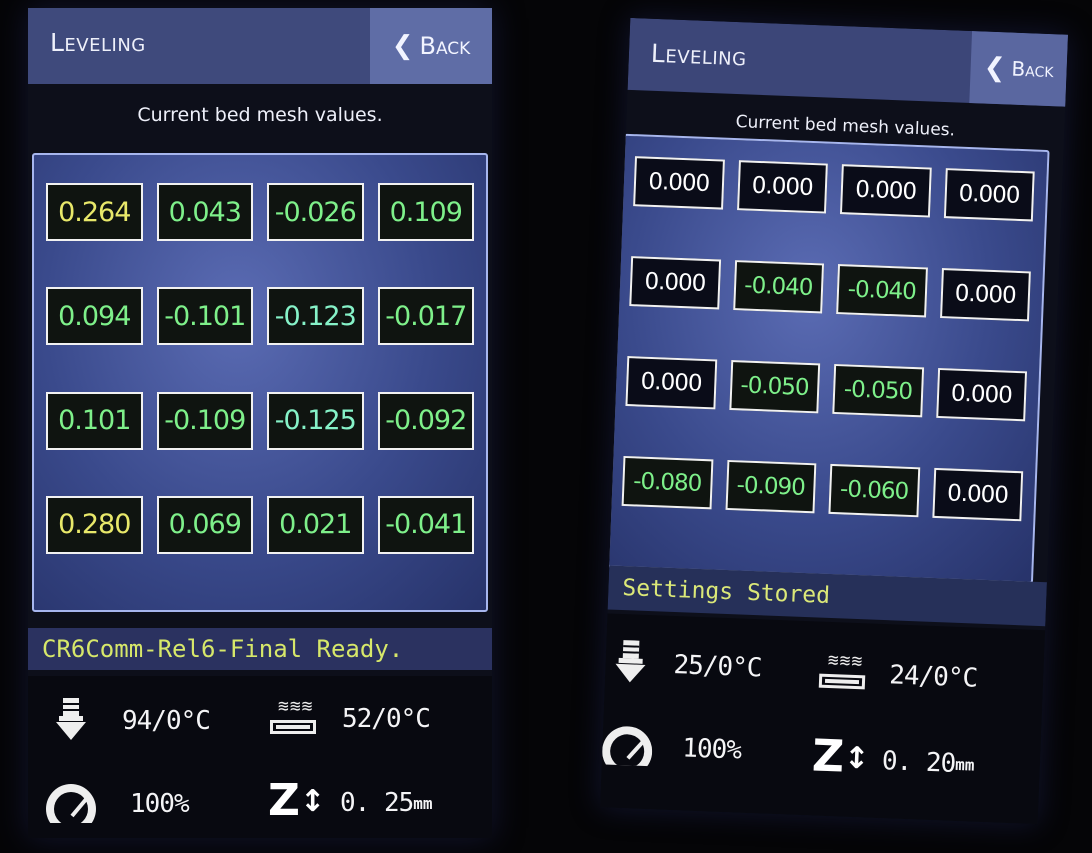 The height and width of the screenshot is (853, 1092). I want to click on z-offset-value: 0. 25, so click(377, 803).